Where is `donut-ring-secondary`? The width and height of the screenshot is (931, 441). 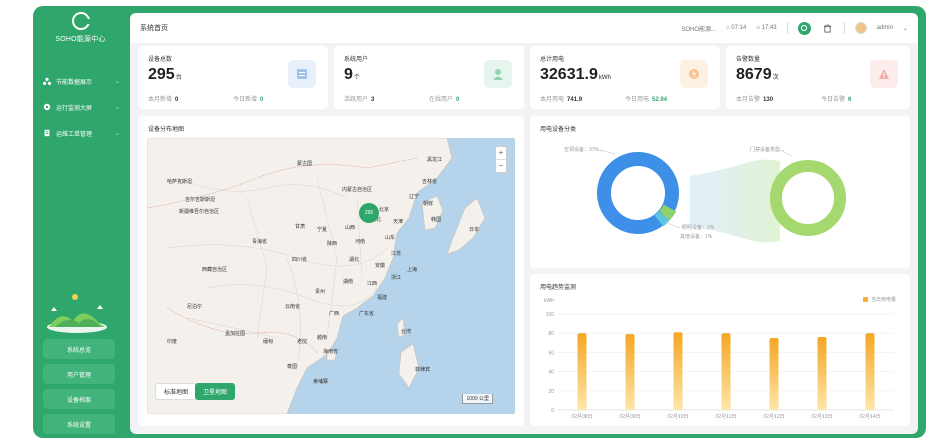
donut-ring-secondary is located at coordinates (808, 198).